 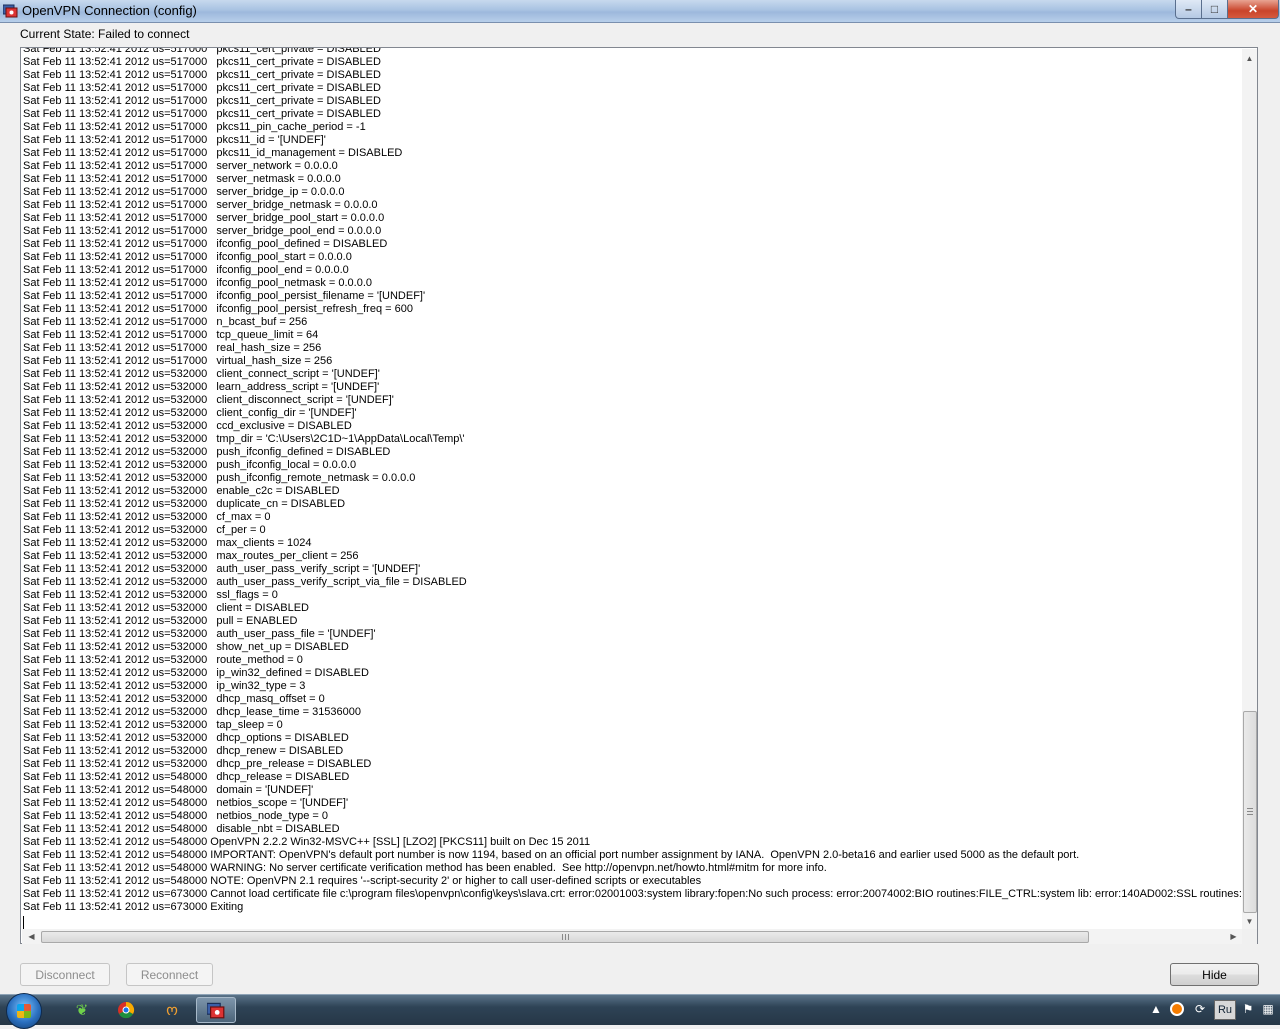 I want to click on scroll-left-arrow-icon: ◀, so click(x=31, y=936).